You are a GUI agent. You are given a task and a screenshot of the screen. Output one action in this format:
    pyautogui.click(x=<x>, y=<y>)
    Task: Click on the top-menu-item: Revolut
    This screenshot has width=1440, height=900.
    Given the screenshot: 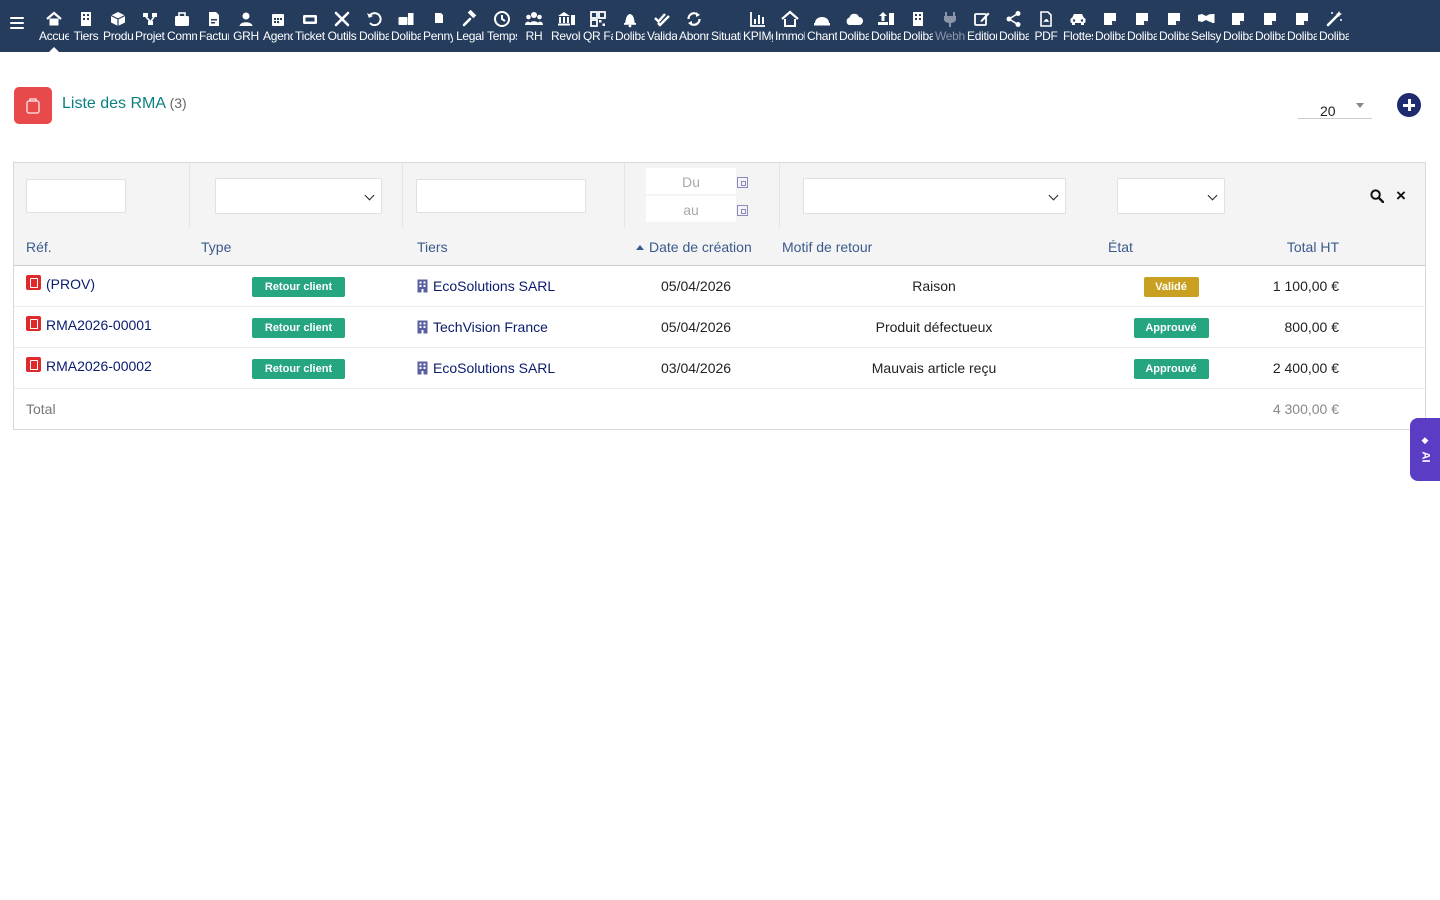 What is the action you would take?
    pyautogui.click(x=566, y=26)
    